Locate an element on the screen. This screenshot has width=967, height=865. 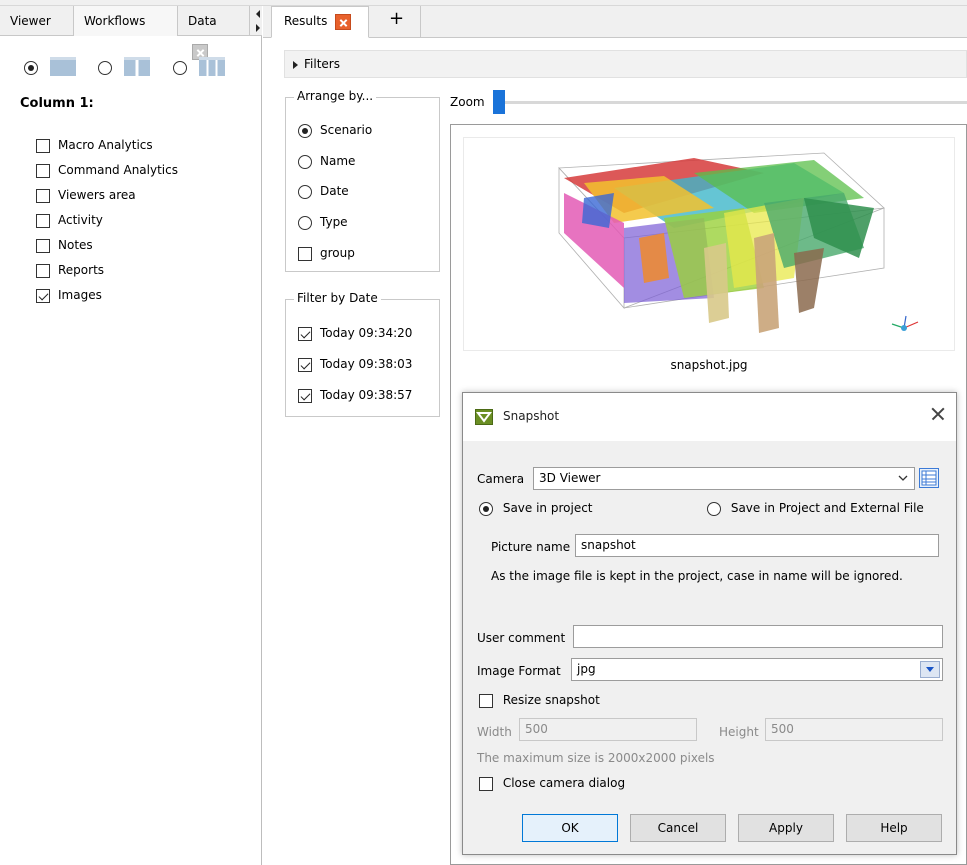
chevron-left-right-icon is located at coordinates (258, 21).